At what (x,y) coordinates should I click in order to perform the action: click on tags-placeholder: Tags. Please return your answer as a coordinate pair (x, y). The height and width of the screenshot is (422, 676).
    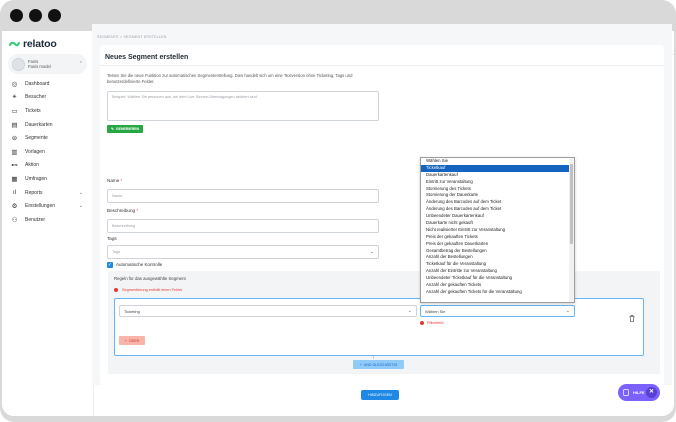
    Looking at the image, I should click on (116, 252).